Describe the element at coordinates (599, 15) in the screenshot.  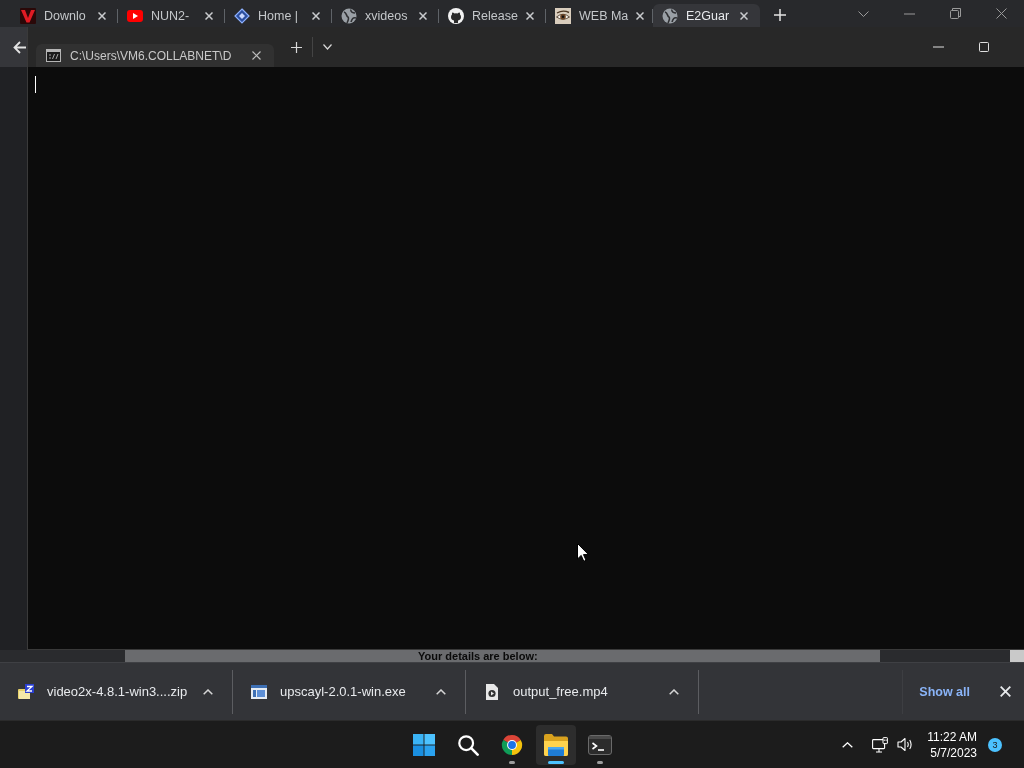
I see `browser-tab: WEB Ma` at that location.